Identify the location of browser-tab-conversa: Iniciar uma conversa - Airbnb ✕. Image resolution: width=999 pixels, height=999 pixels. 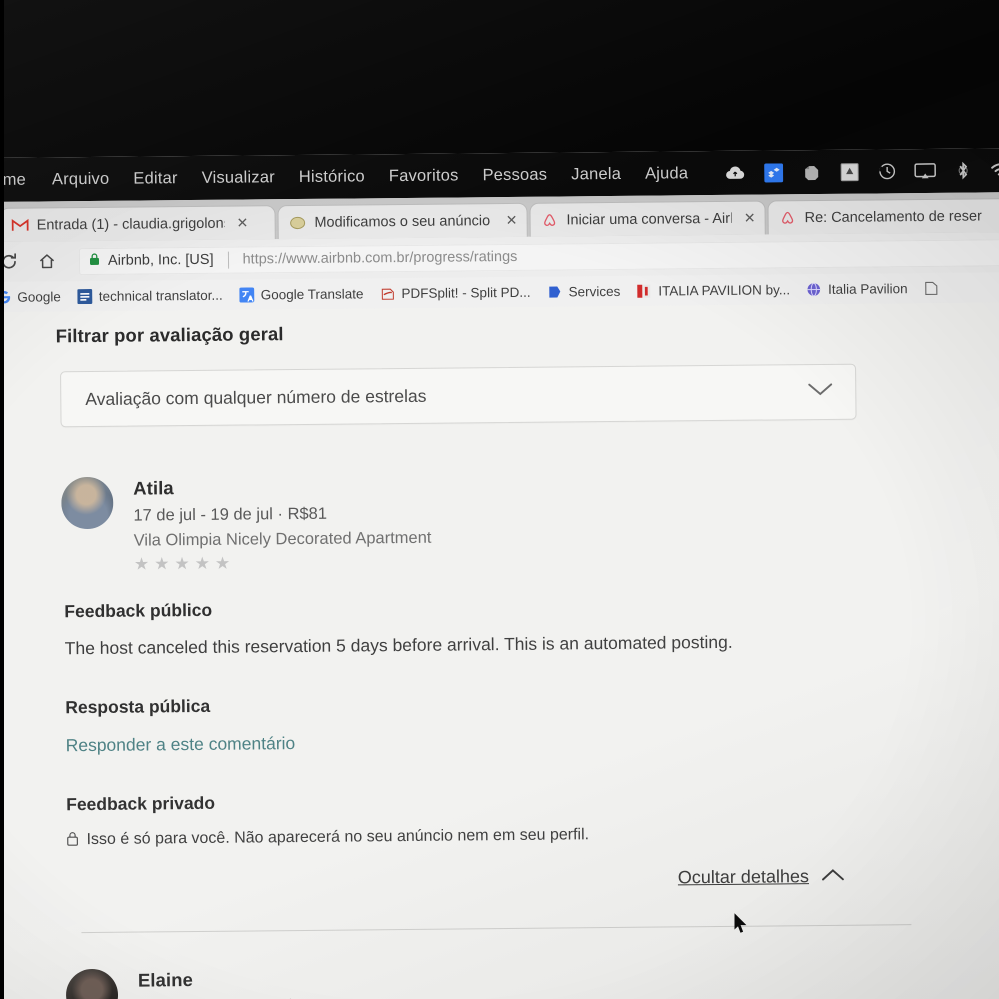
(647, 219).